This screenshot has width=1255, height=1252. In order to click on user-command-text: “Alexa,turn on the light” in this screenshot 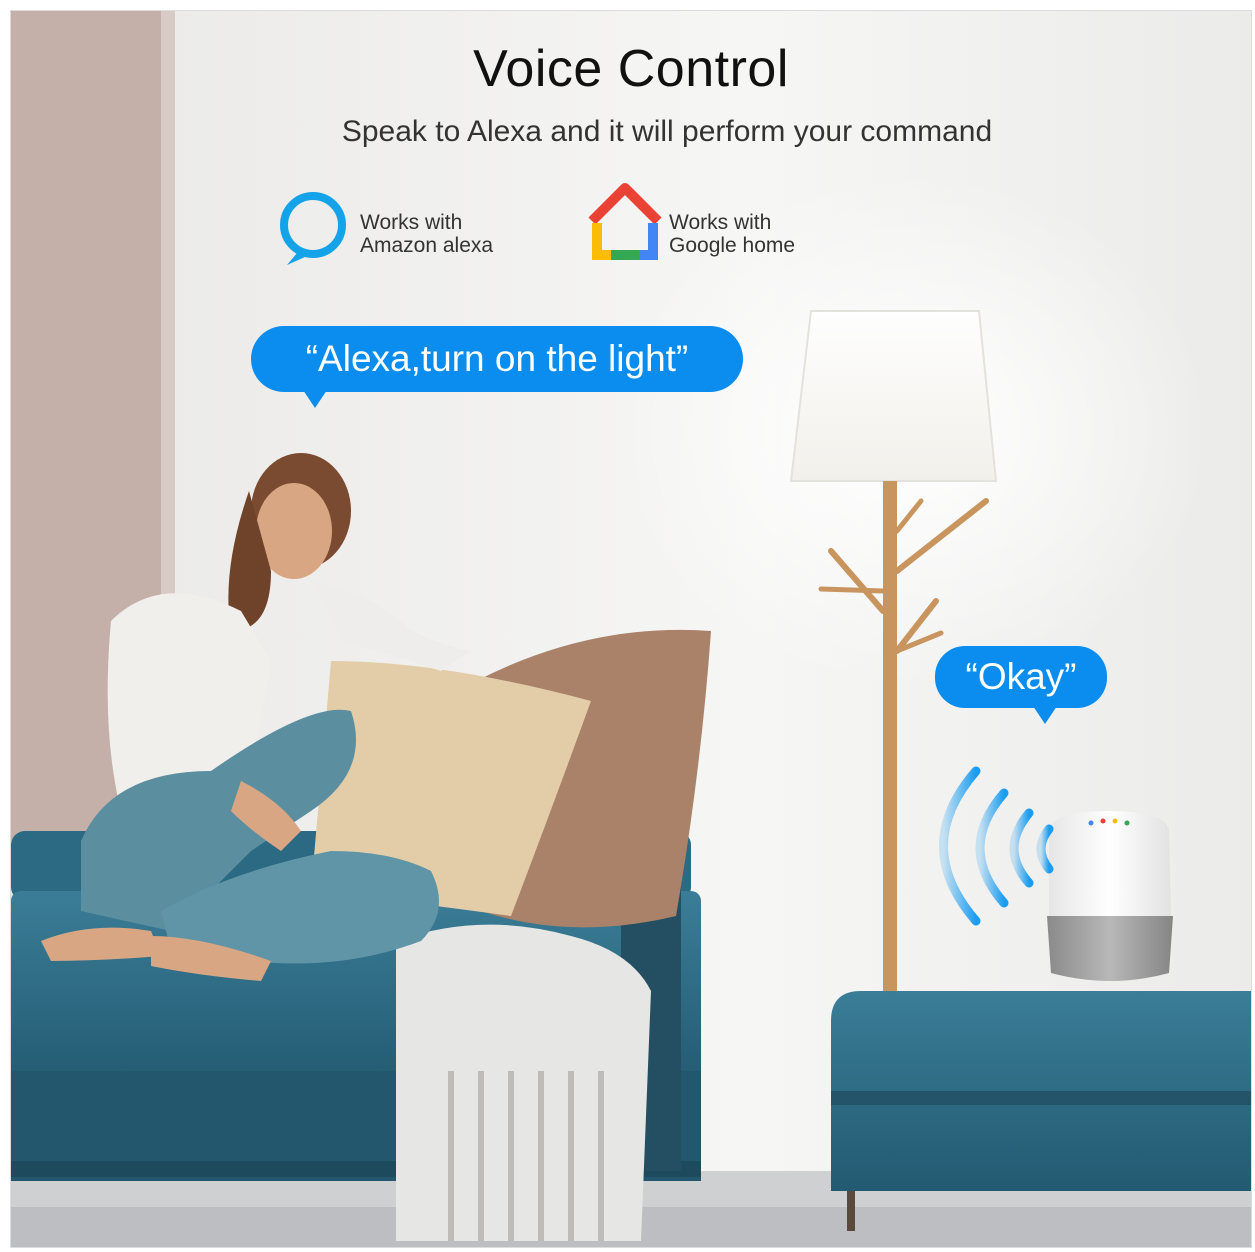, I will do `click(497, 358)`.